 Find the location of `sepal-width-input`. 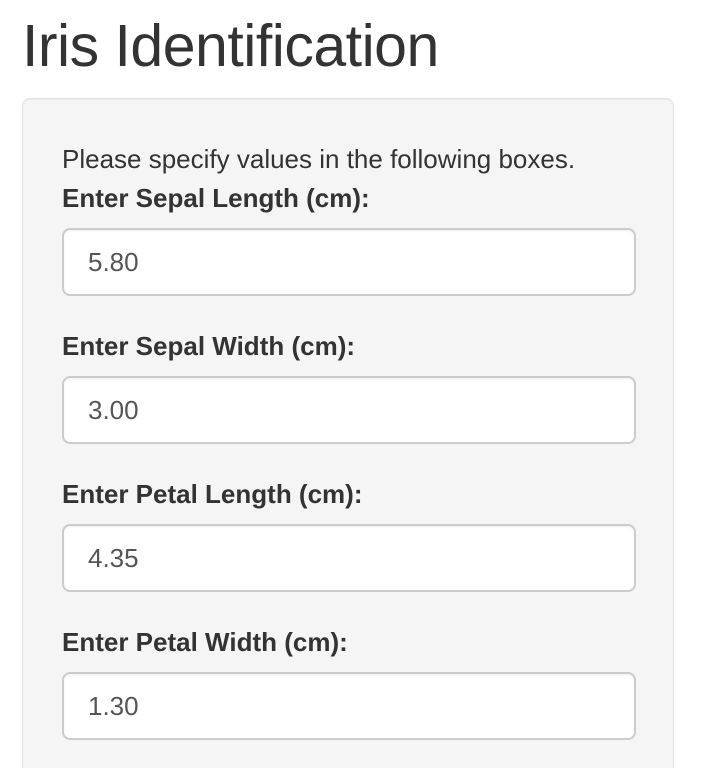

sepal-width-input is located at coordinates (349, 410).